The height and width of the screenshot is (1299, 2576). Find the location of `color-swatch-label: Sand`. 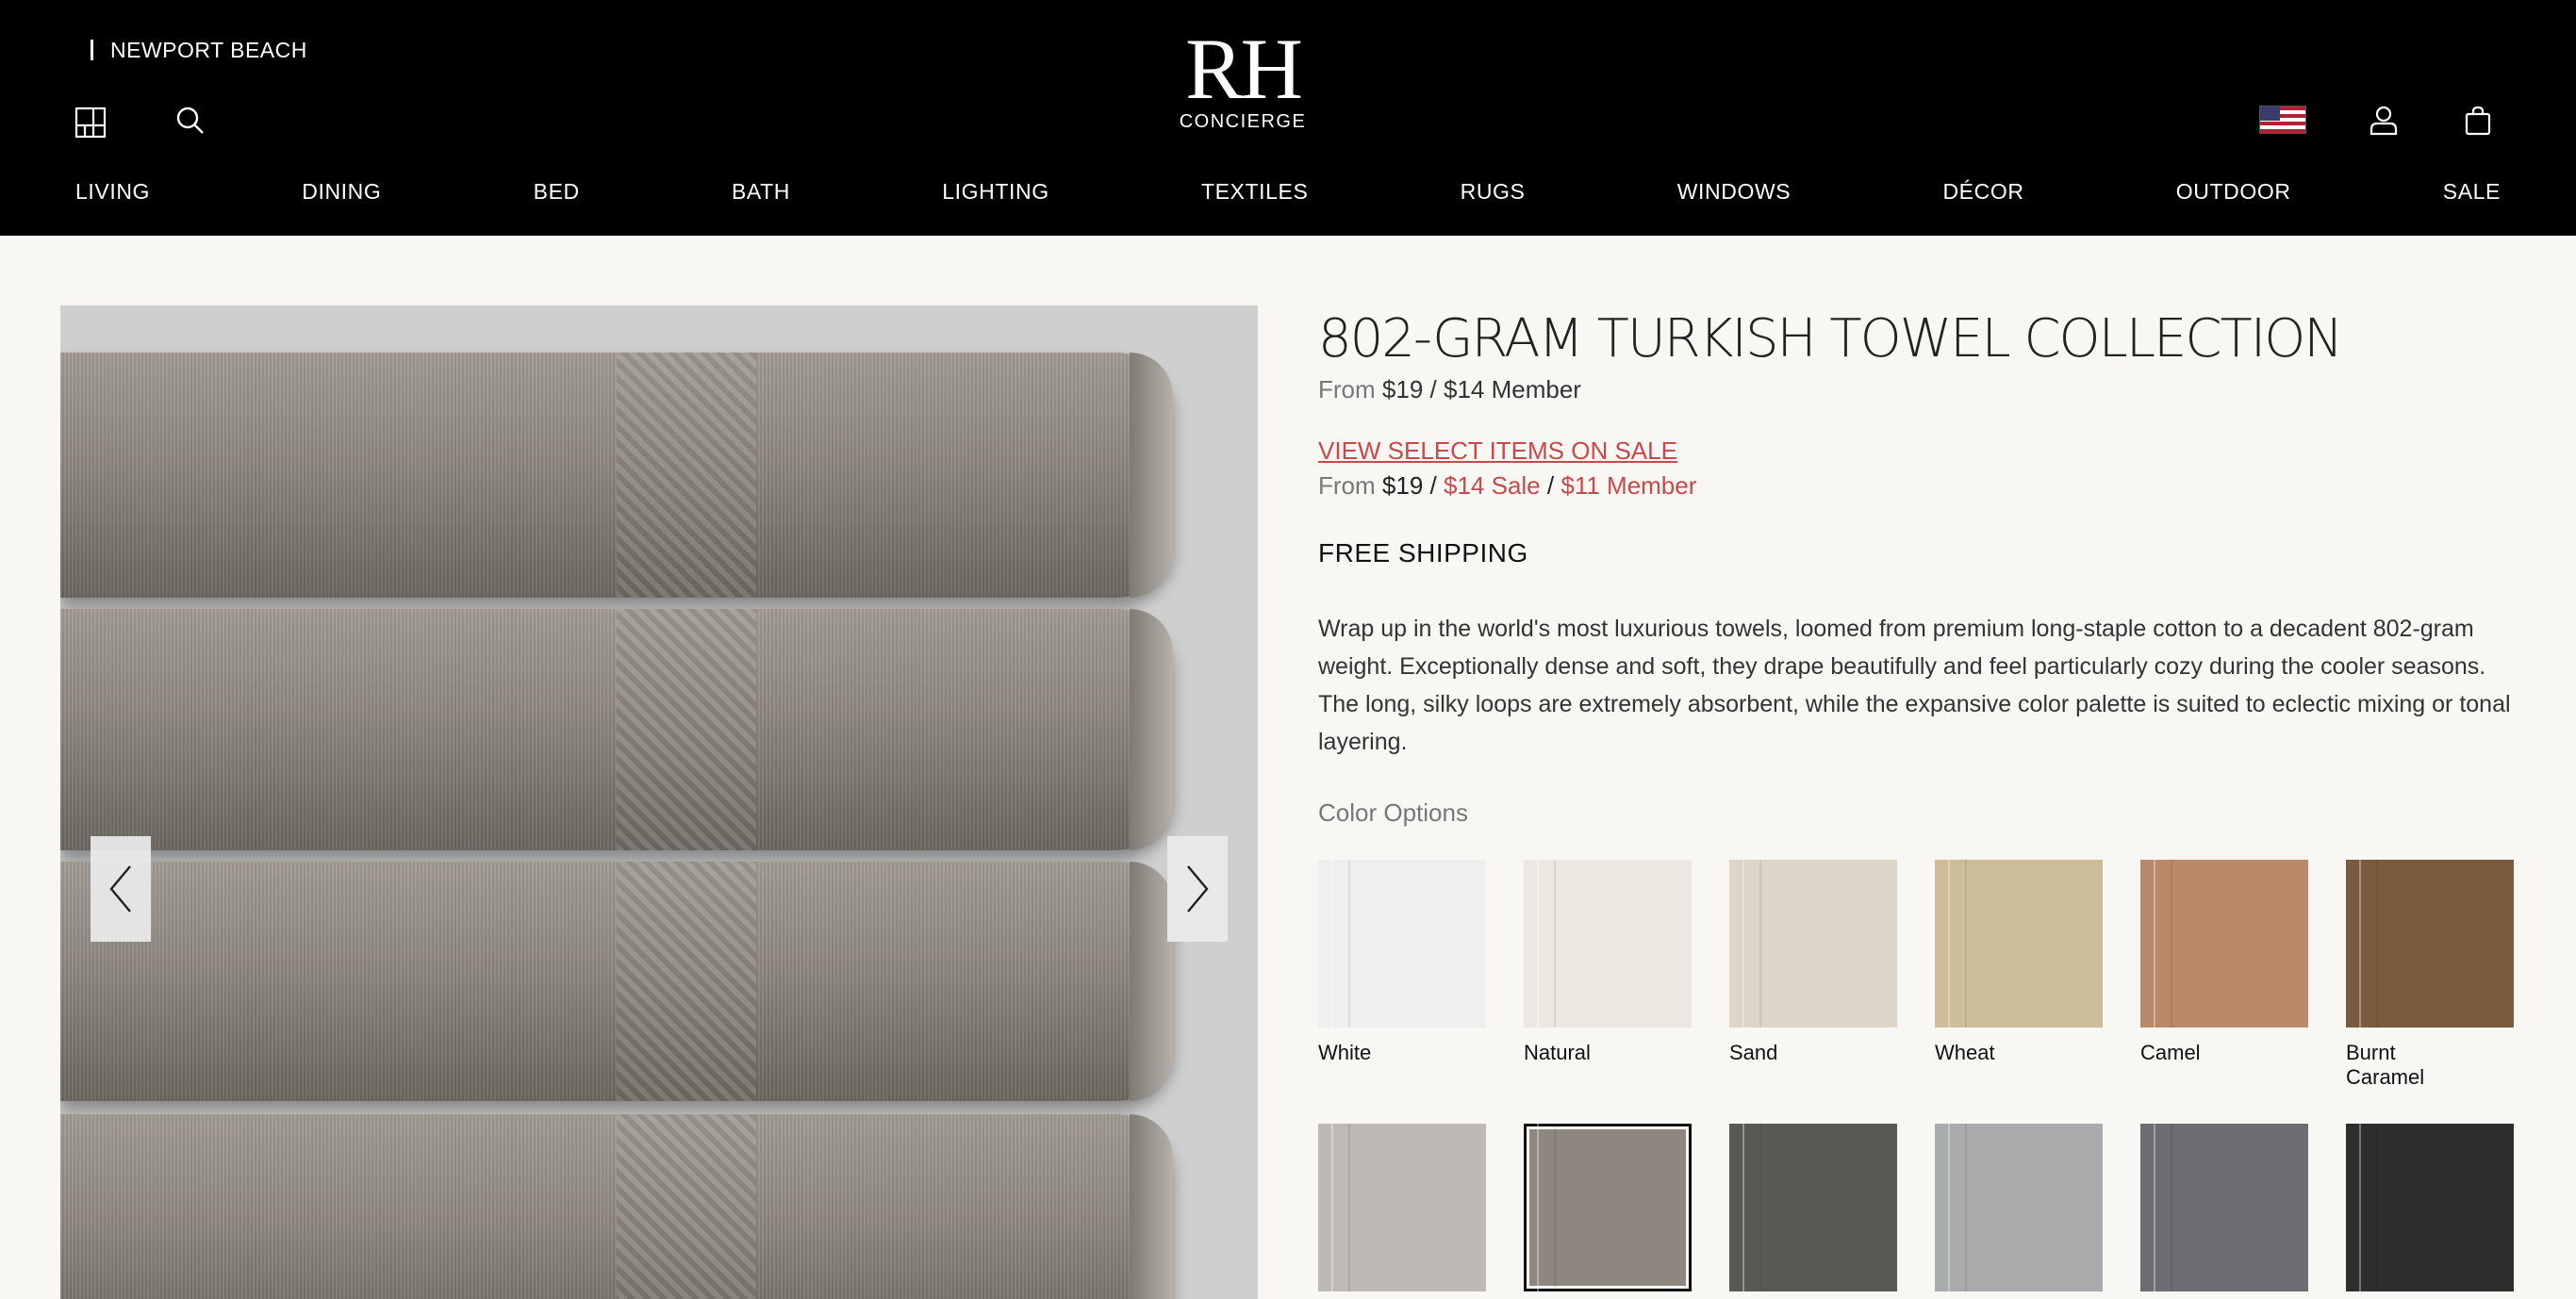

color-swatch-label: Sand is located at coordinates (1753, 1052).